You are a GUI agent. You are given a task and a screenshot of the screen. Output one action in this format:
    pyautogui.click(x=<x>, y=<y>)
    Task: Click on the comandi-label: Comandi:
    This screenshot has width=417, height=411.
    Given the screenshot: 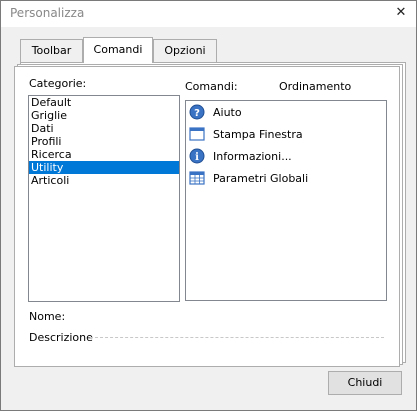 What is the action you would take?
    pyautogui.click(x=211, y=86)
    